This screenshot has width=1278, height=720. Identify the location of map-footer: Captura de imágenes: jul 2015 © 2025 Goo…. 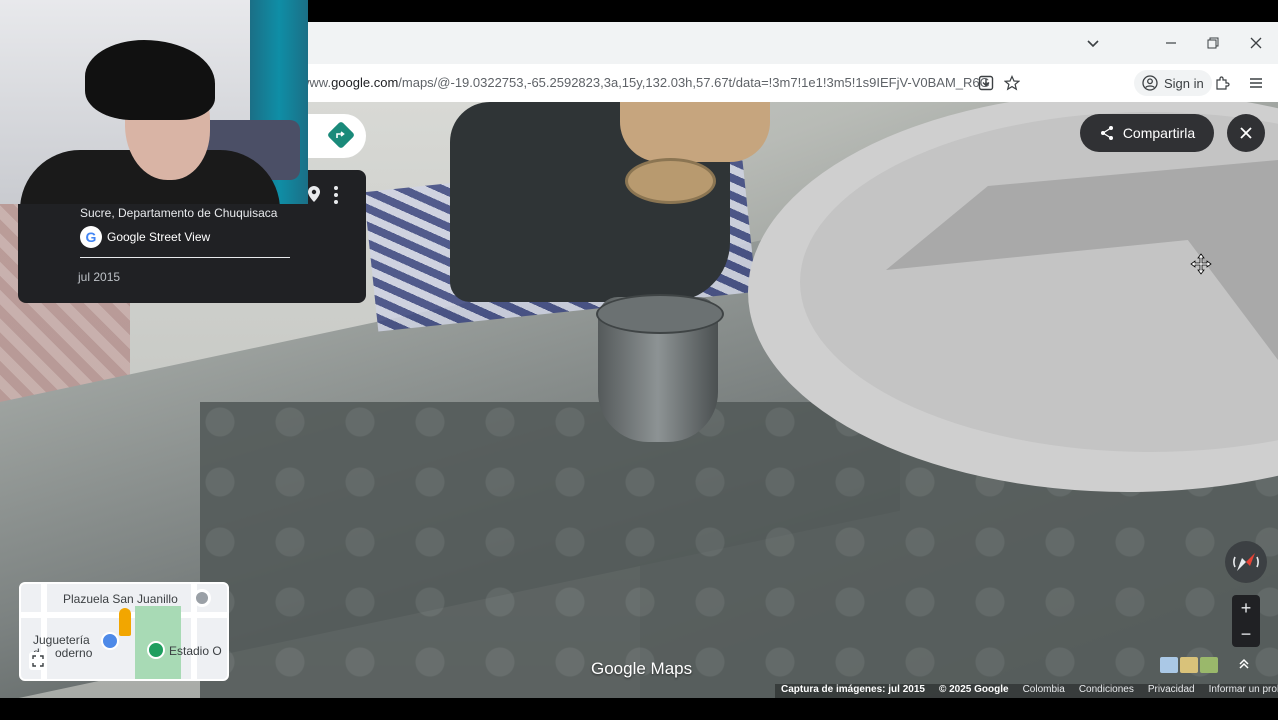
(1026, 691).